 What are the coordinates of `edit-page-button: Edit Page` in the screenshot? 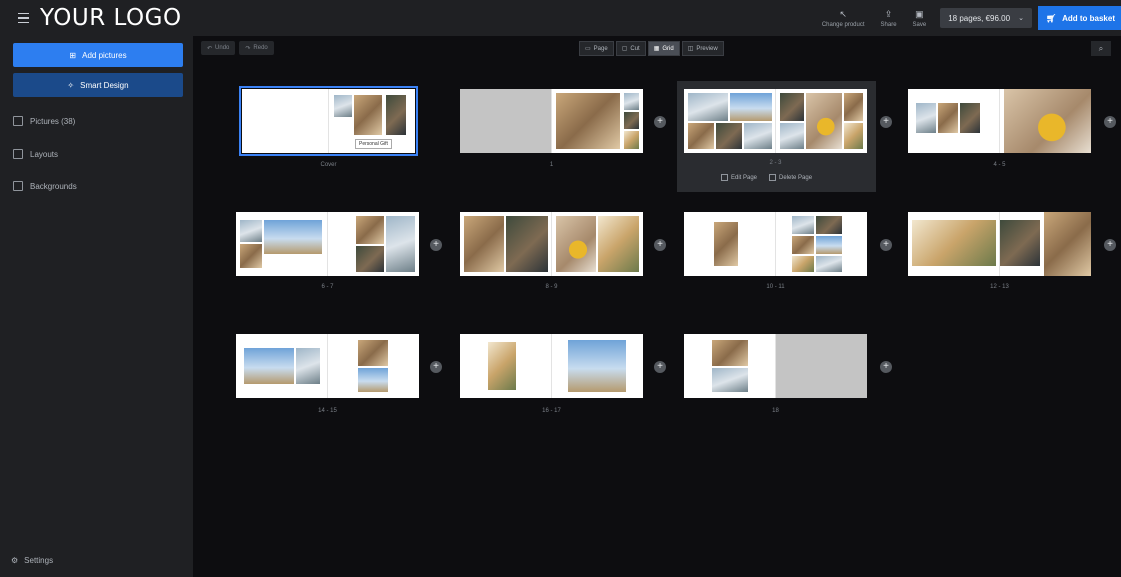 It's located at (739, 177).